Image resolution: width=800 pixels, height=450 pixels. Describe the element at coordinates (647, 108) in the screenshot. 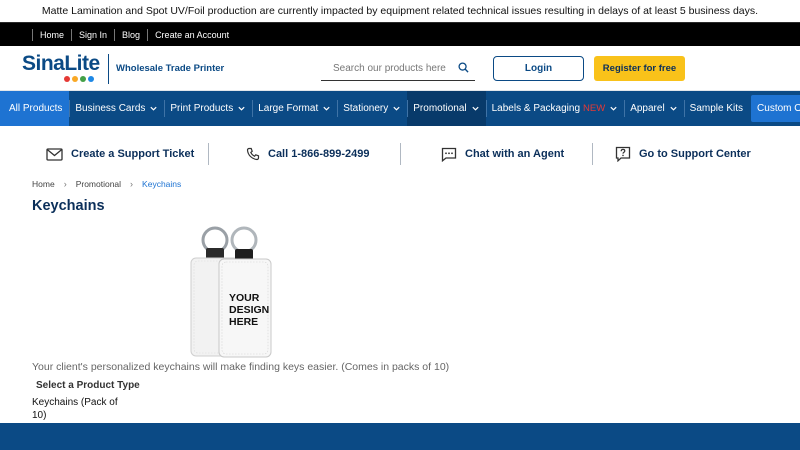

I see `nav-label: Apparel` at that location.